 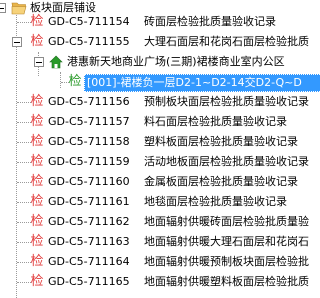 I want to click on record-code: GD-C5-711158, so click(x=89, y=141).